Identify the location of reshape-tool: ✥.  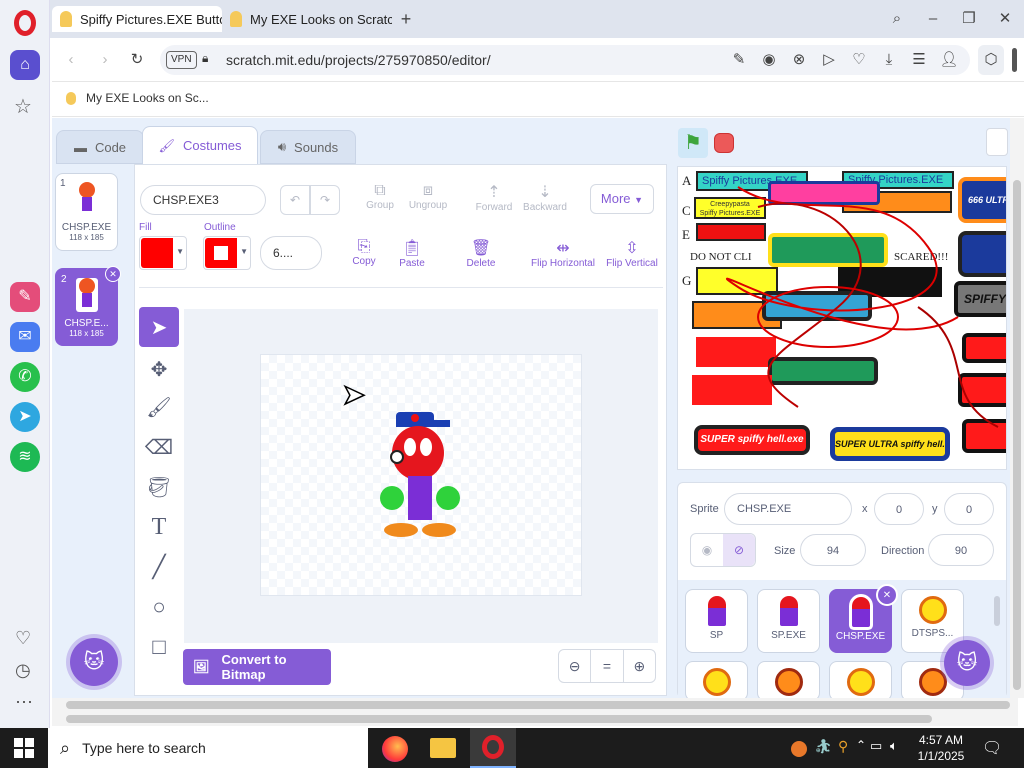
(159, 369).